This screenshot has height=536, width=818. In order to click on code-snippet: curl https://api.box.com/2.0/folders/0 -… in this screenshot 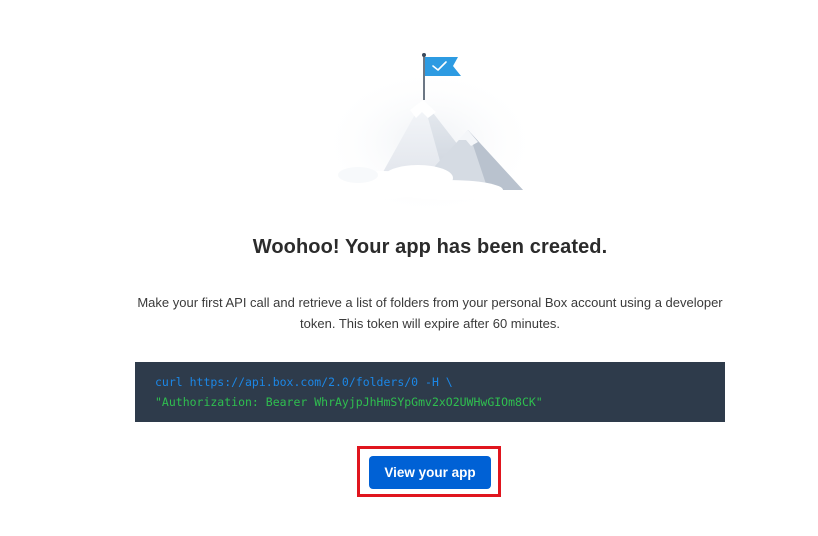, I will do `click(430, 392)`.